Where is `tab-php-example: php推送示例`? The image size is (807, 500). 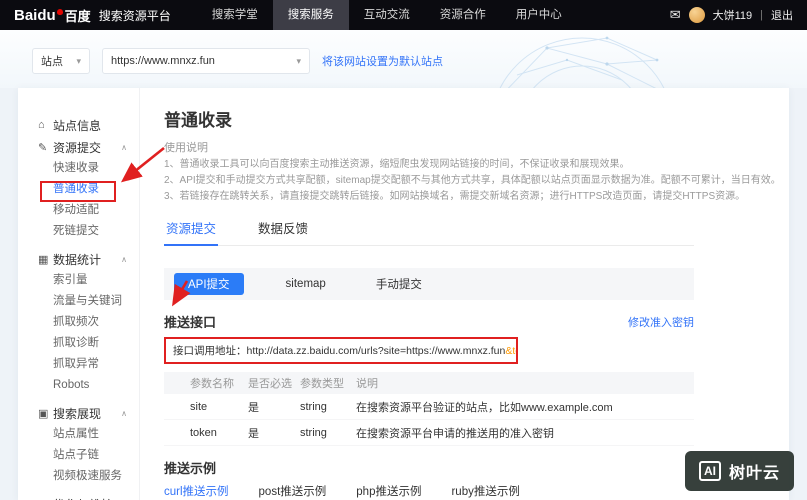 tab-php-example: php推送示例 is located at coordinates (388, 491).